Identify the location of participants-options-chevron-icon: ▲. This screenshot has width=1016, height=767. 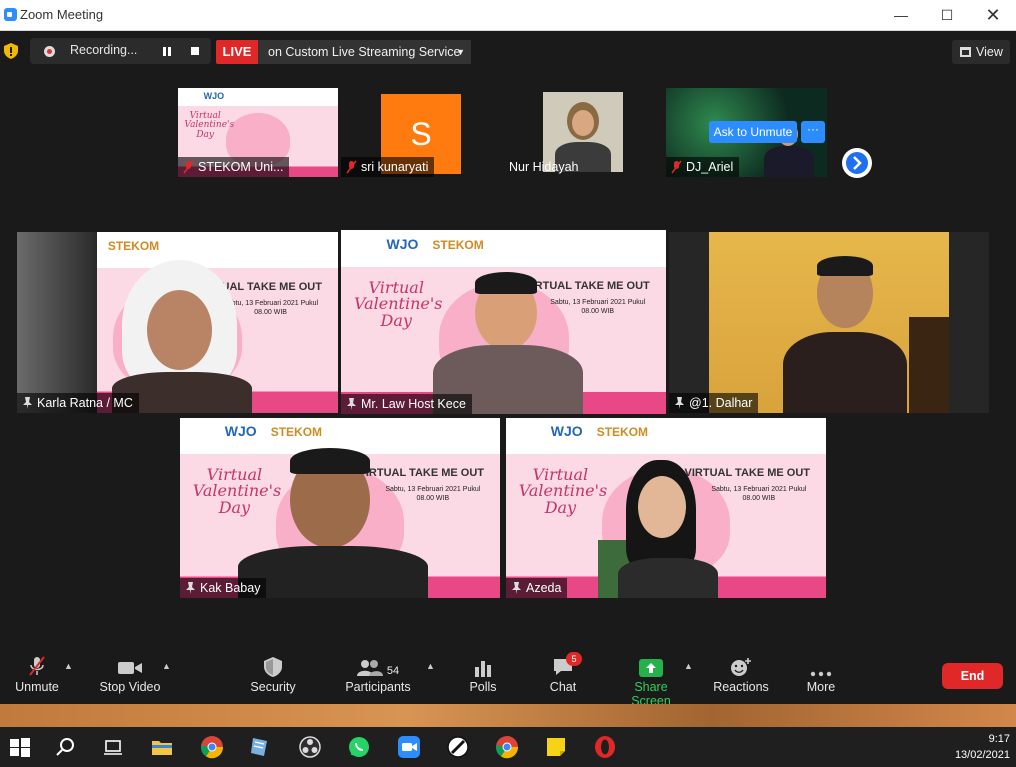
(430, 666).